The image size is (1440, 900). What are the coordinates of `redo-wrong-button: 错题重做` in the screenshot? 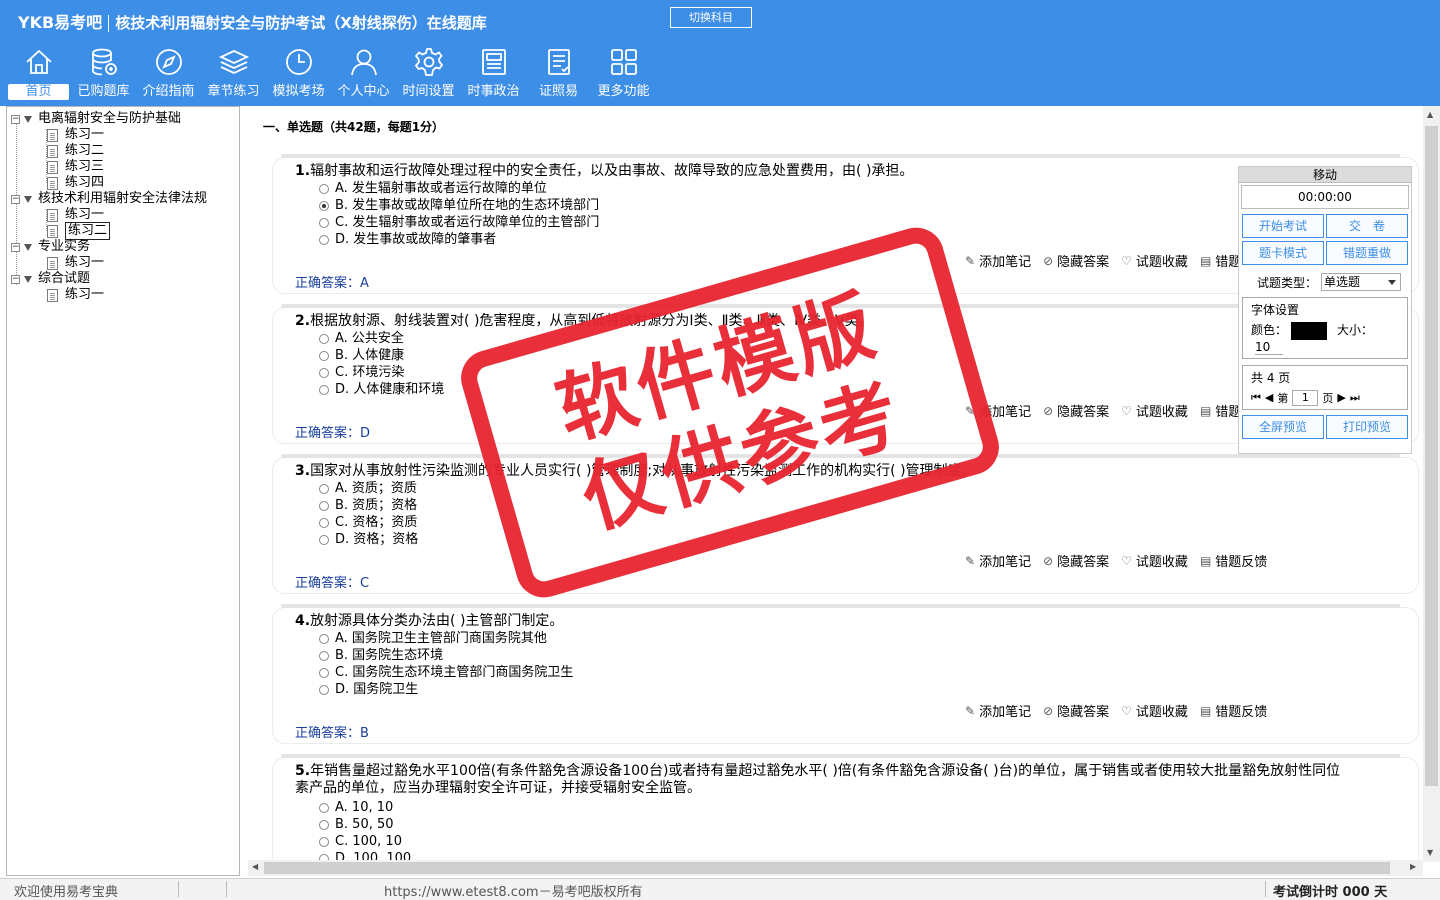 It's located at (1367, 253).